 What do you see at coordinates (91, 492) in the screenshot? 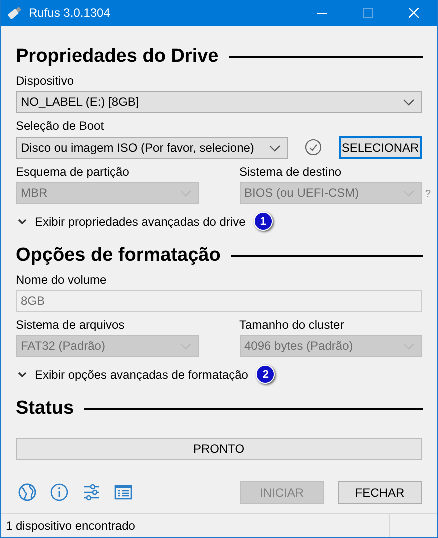
I see `settings-icon` at bounding box center [91, 492].